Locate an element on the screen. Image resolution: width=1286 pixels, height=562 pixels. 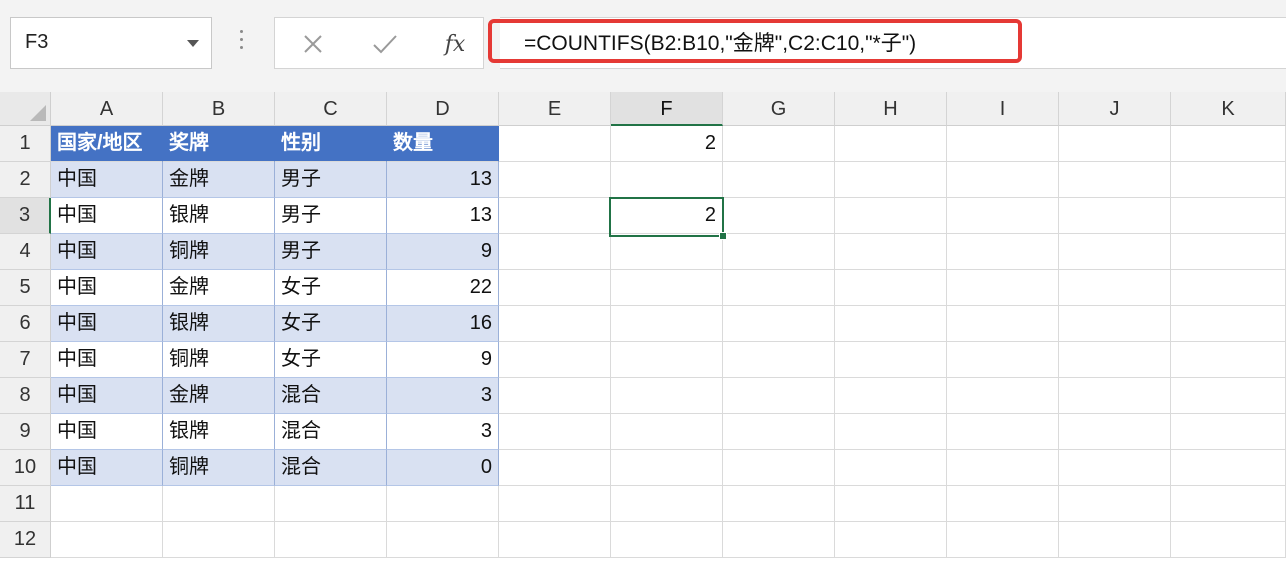
cell-f10 is located at coordinates (667, 468).